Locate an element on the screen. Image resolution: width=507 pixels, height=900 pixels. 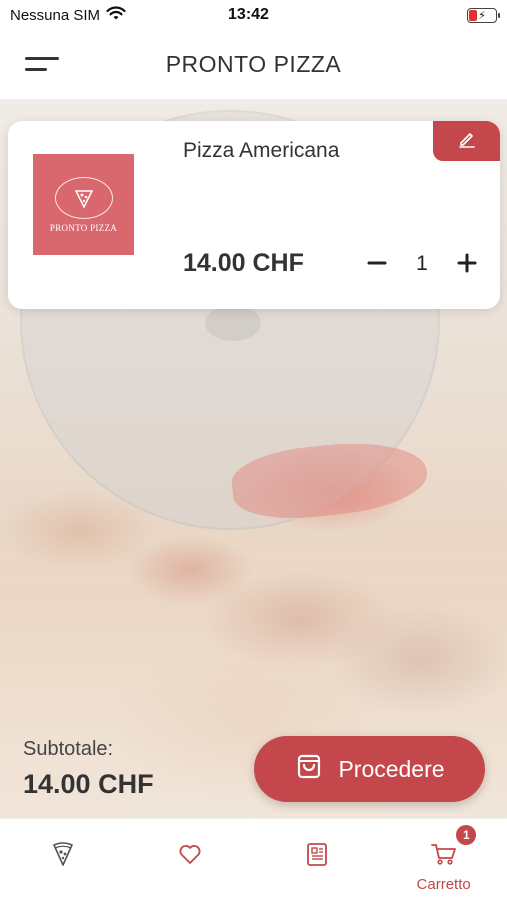
decrease-quantity-button is located at coordinates (377, 263).